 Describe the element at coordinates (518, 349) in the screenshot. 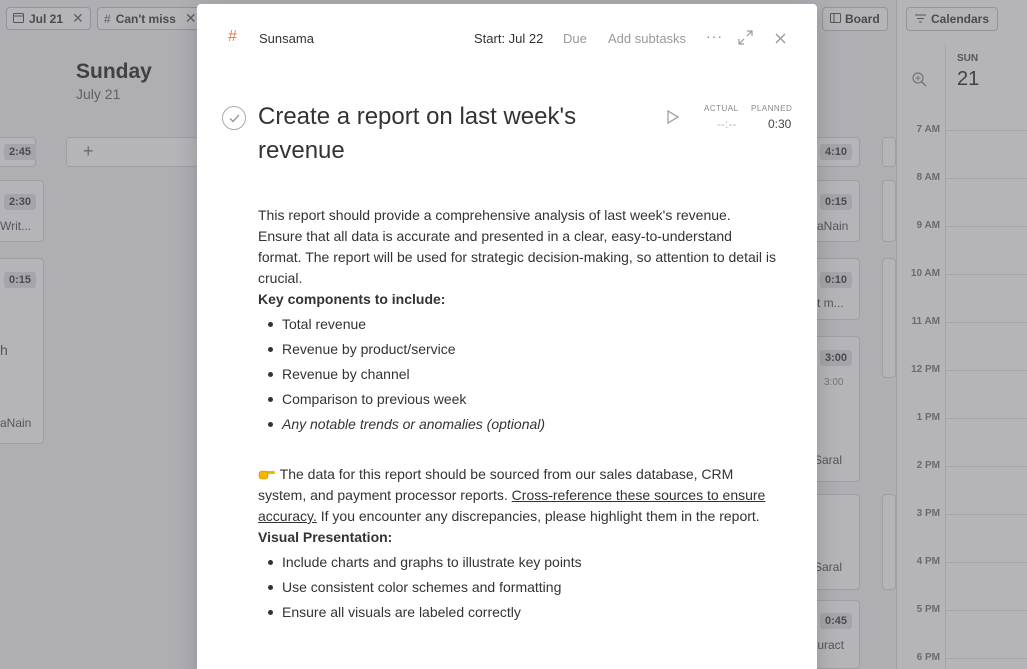

I see `list-item: Revenue by product/service` at that location.